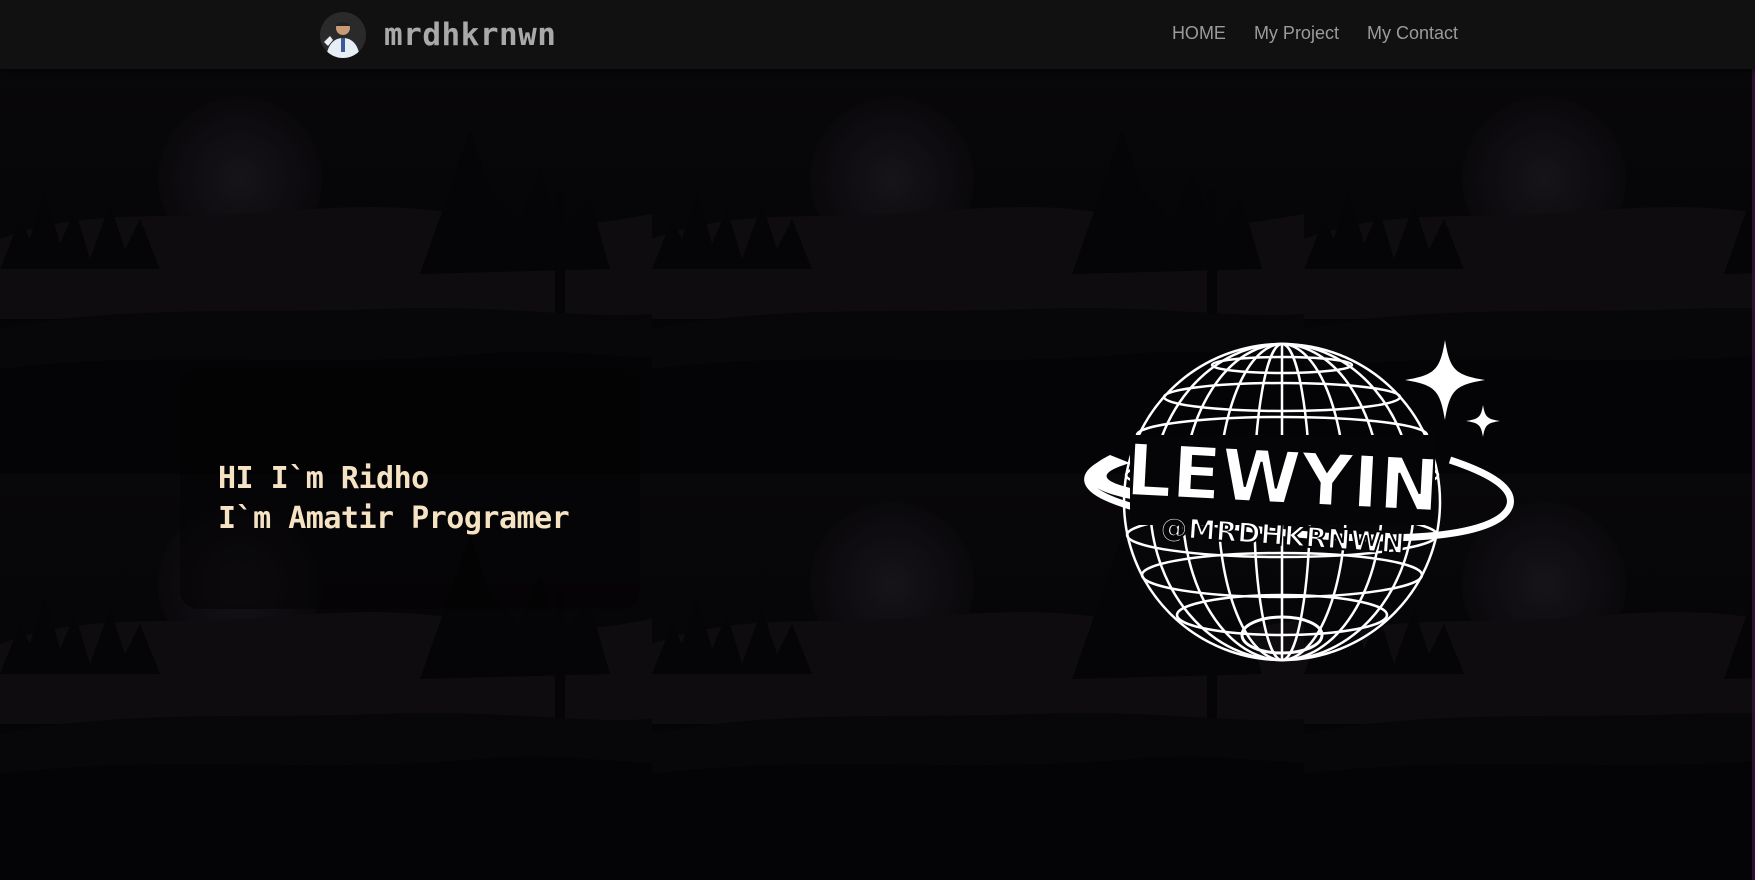  Describe the element at coordinates (1199, 33) in the screenshot. I see `nav-link-home: HOME` at that location.